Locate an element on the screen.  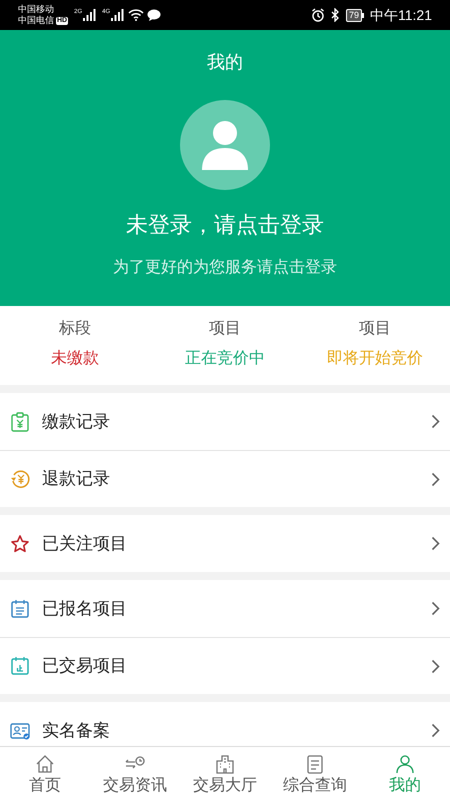
page-title: 我的 is located at coordinates (225, 62).